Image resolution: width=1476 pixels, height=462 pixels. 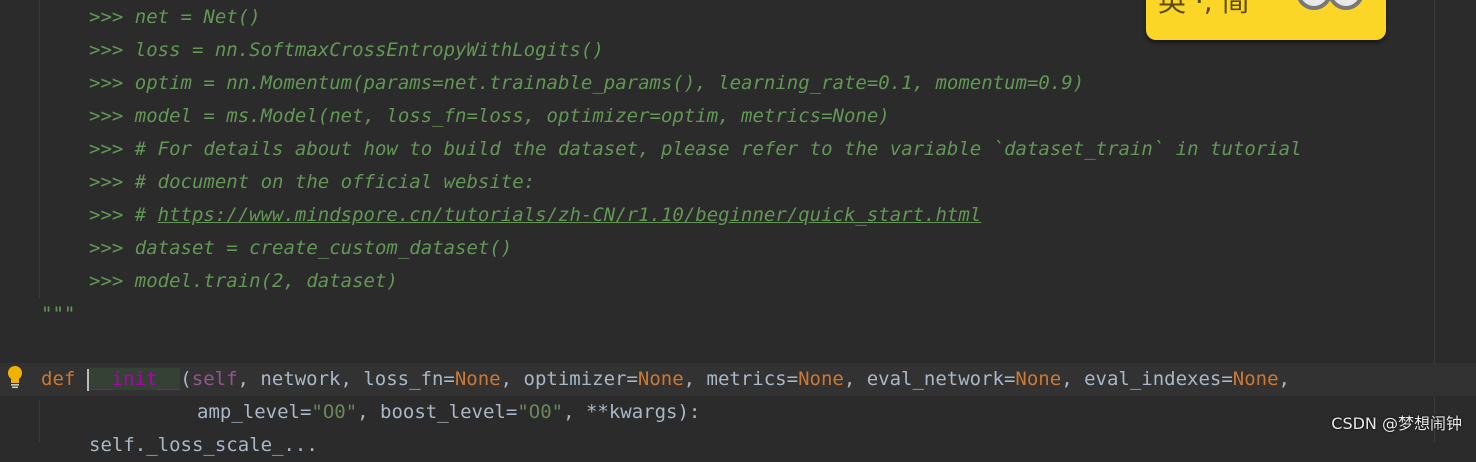 I want to click on function-name: __init__, so click(x=134, y=379).